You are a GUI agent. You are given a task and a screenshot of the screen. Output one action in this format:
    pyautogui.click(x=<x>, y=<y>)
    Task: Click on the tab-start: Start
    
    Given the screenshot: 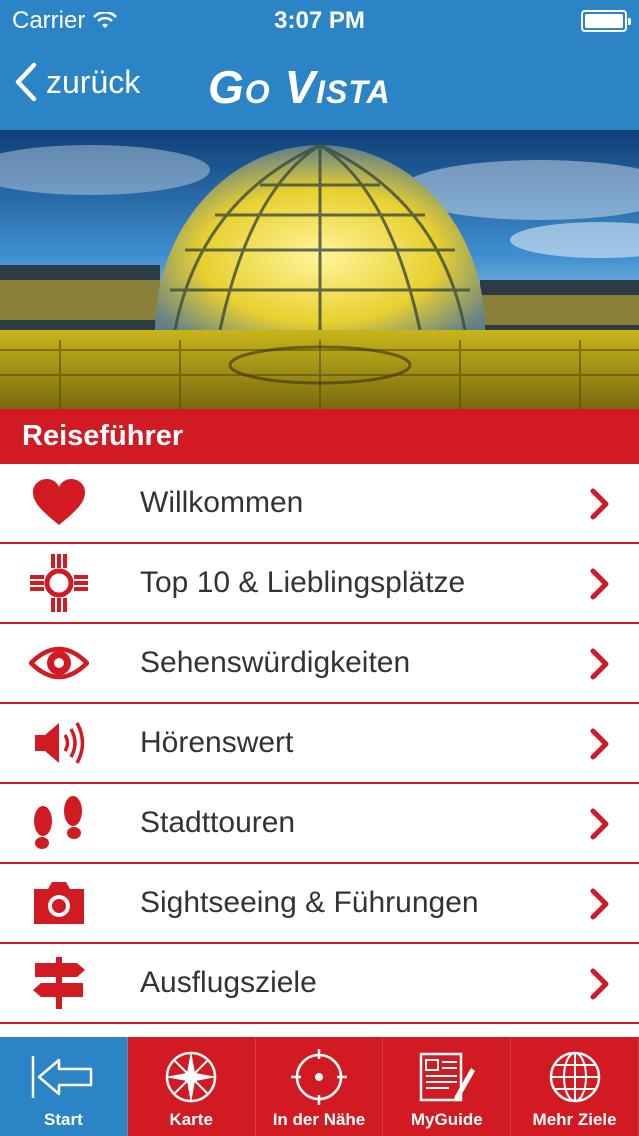 What is the action you would take?
    pyautogui.click(x=64, y=1086)
    